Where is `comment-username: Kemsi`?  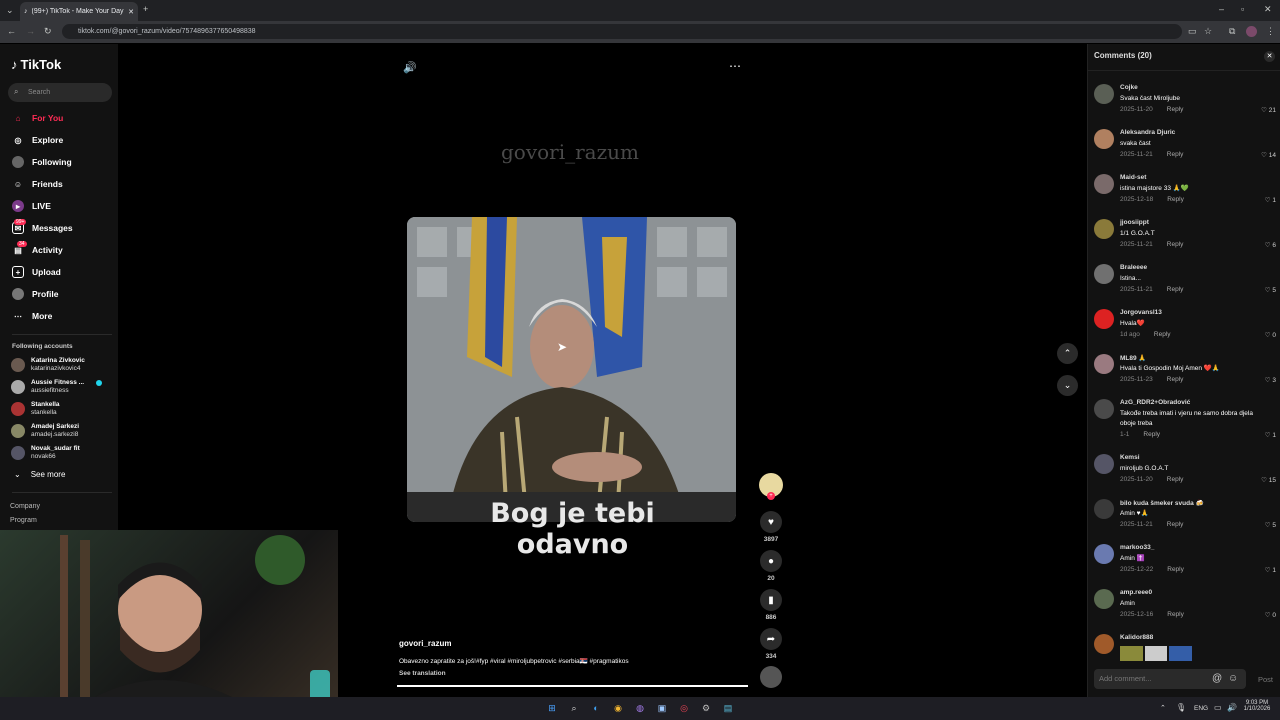
comment-username: Kemsi is located at coordinates (1130, 457).